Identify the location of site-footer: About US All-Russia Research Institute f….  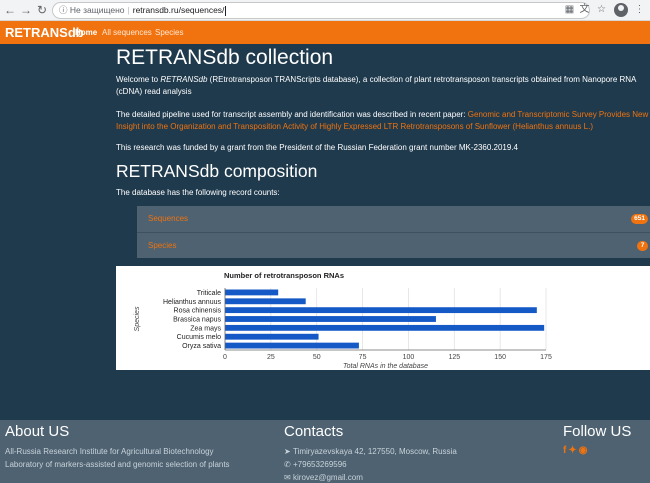
(325, 451).